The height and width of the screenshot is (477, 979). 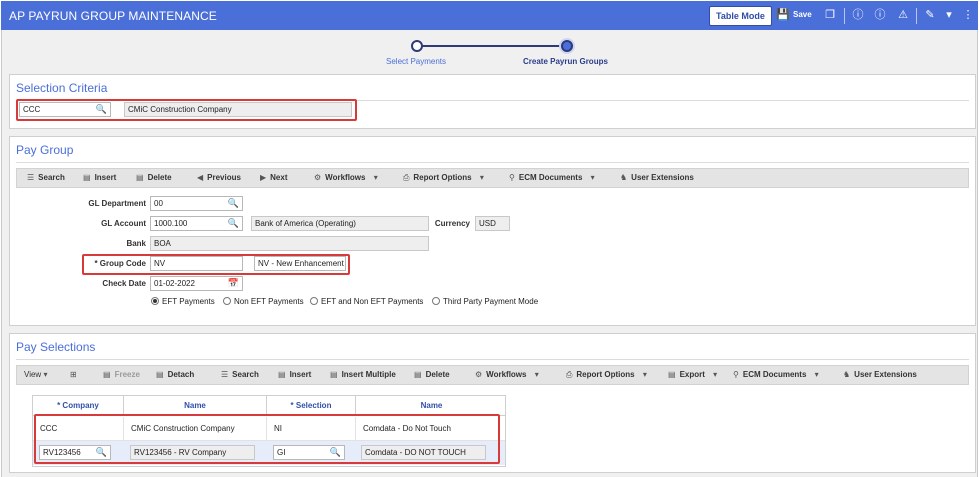 I want to click on group-code-label: * Group Code, so click(x=120, y=263).